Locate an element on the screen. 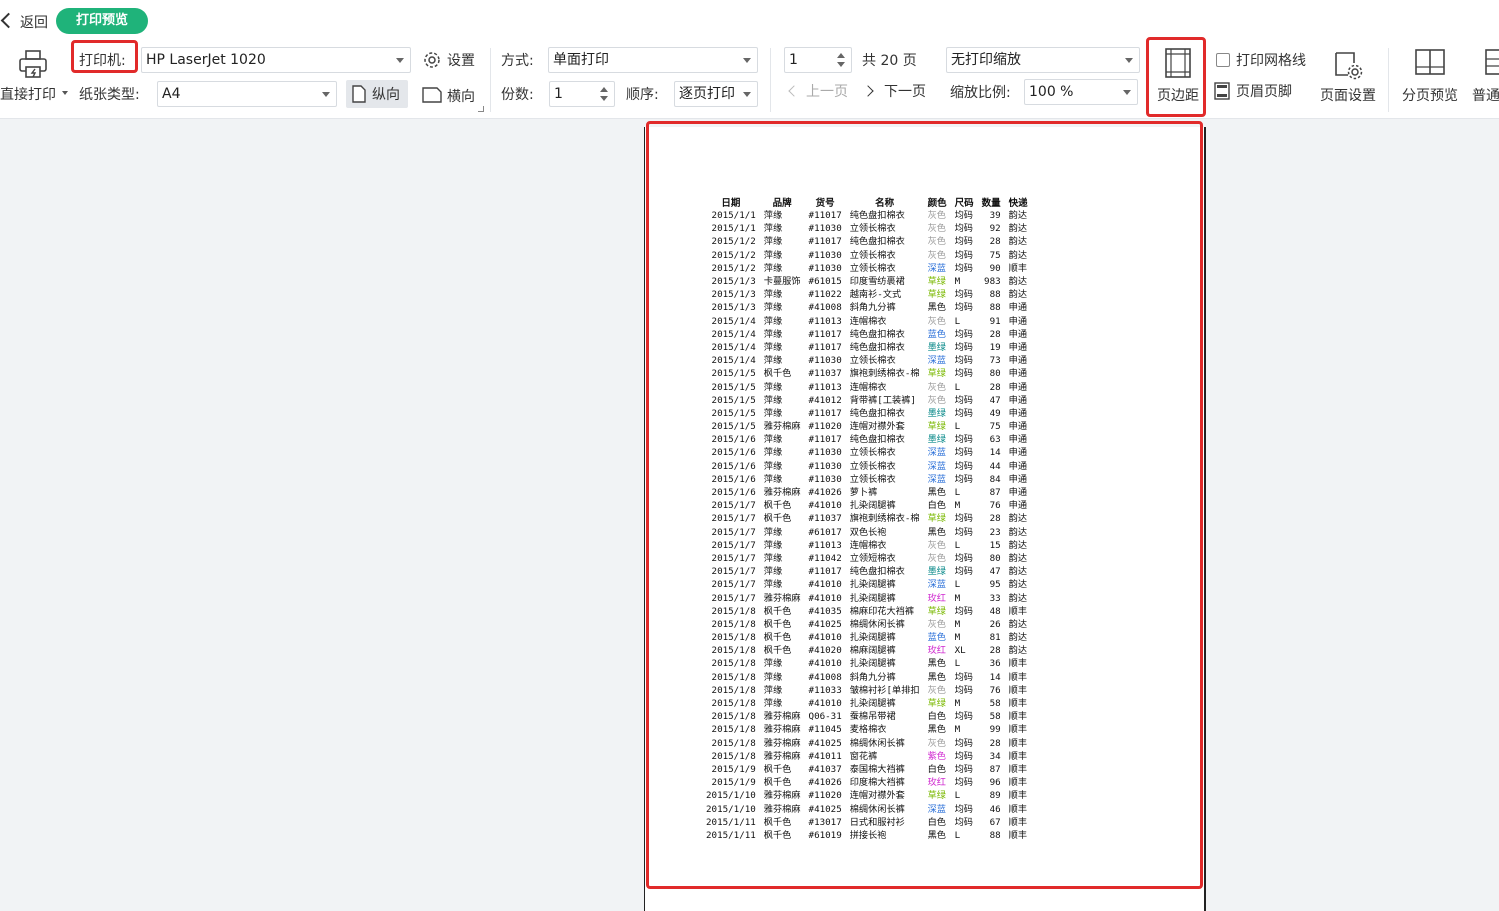  direct-print-label: 直接打印 is located at coordinates (28, 95).